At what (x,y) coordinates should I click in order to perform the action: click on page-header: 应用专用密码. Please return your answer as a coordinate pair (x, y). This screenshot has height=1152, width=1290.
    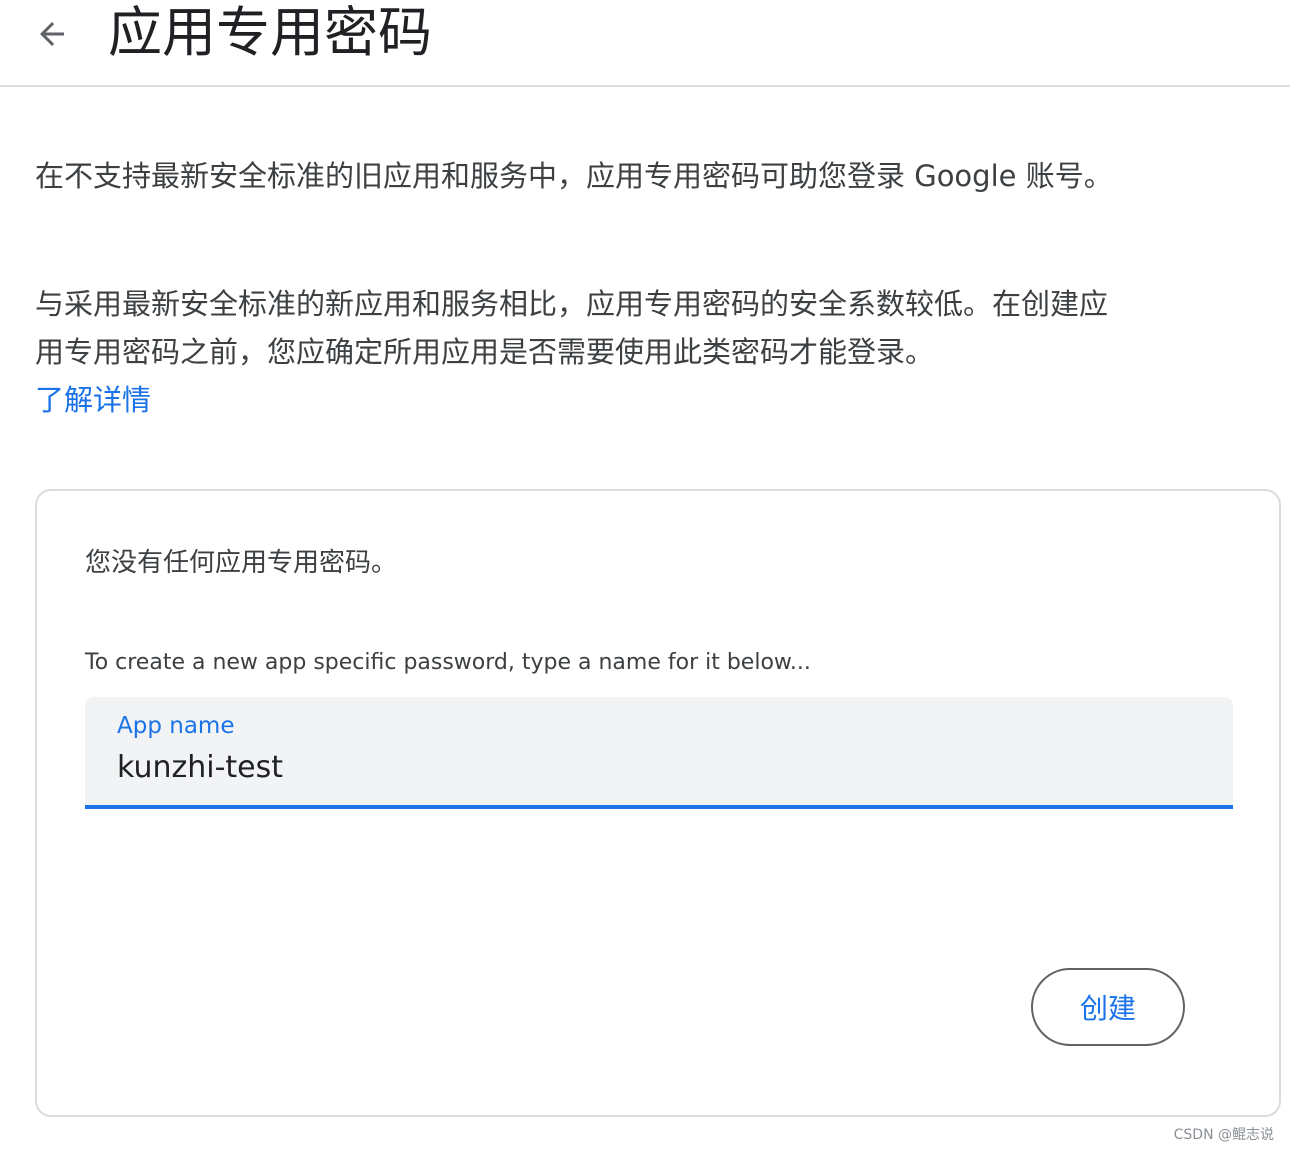
    Looking at the image, I should click on (645, 43).